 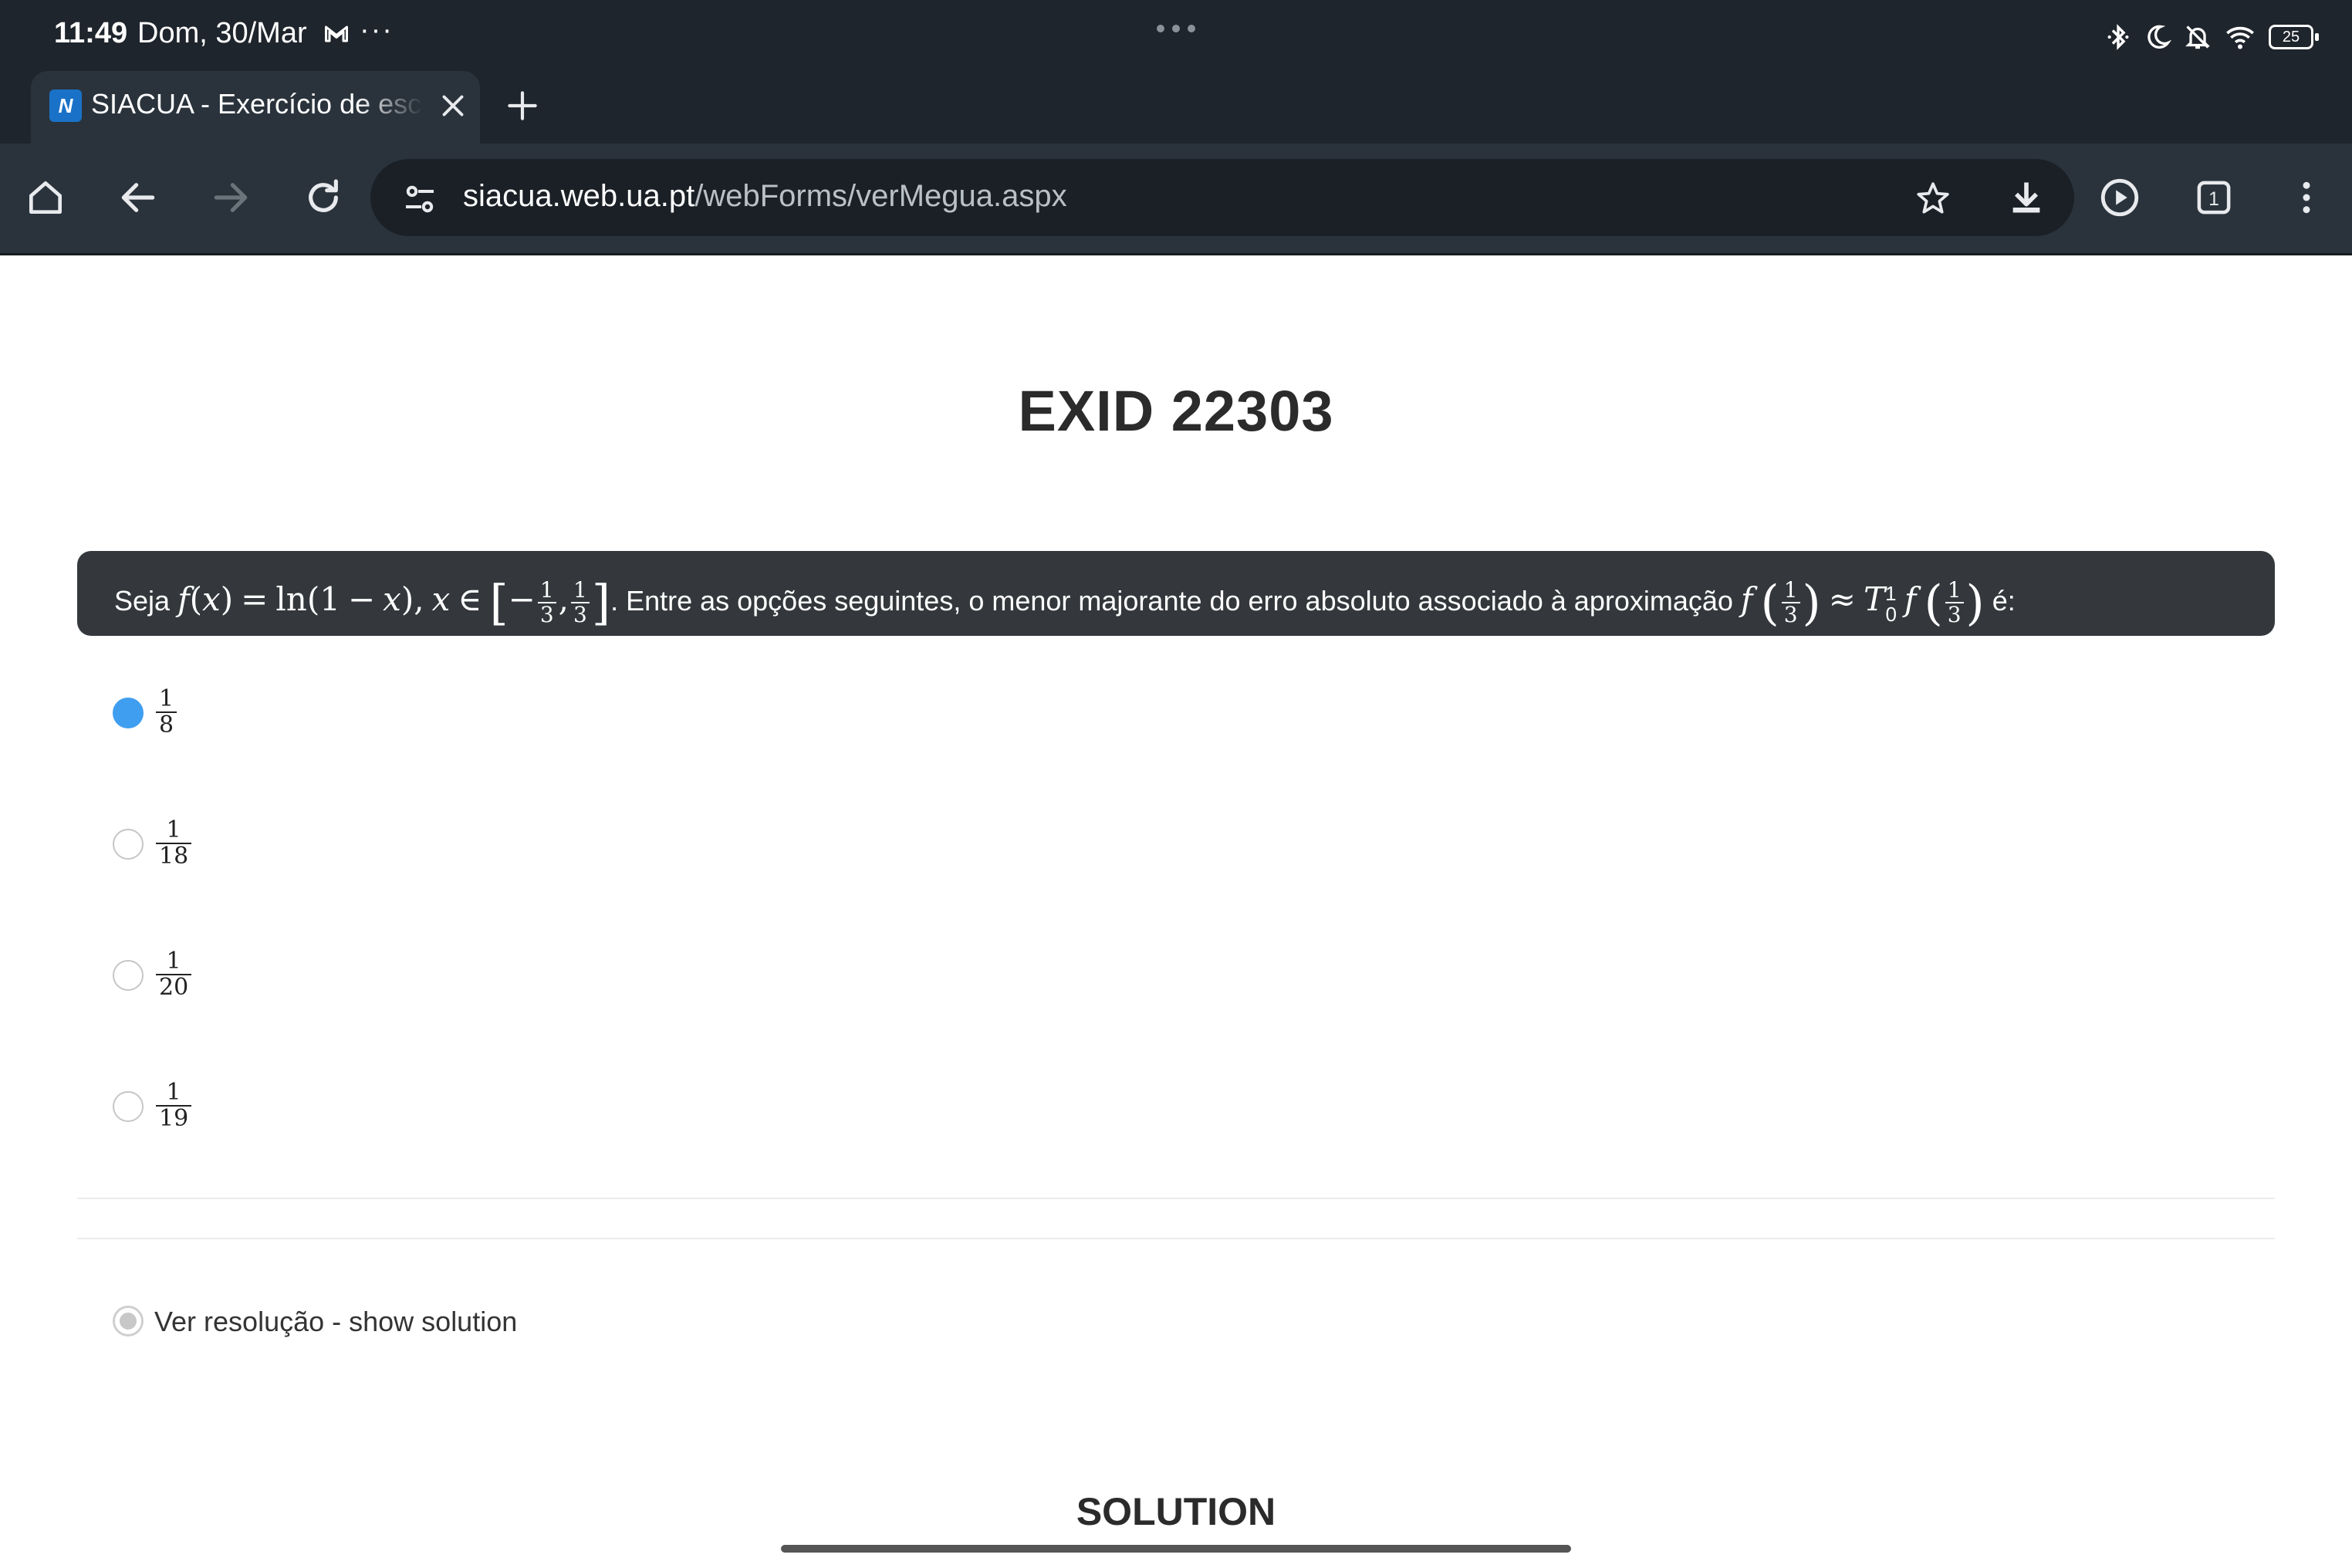 What do you see at coordinates (174, 974) in the screenshot?
I see `option-fraction: 1 20` at bounding box center [174, 974].